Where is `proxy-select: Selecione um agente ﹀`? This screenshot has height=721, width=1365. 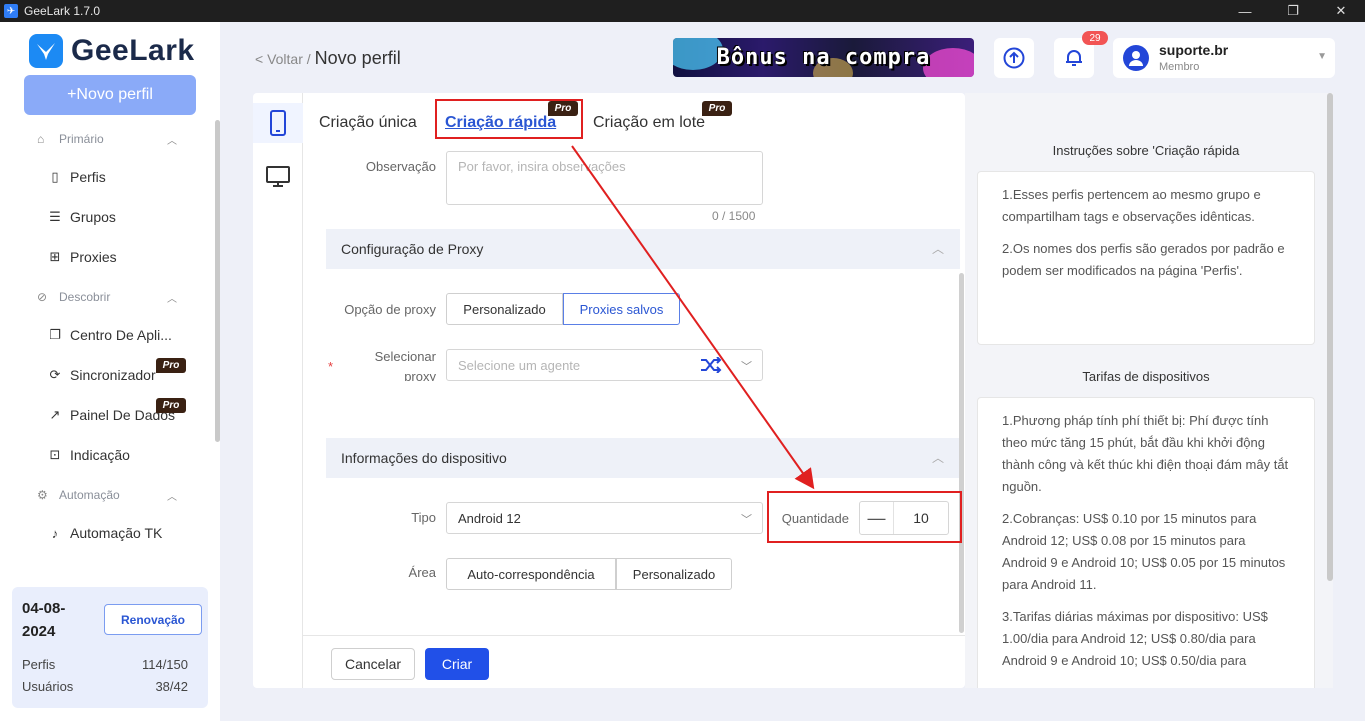
proxy-select: Selecione um agente ﹀ is located at coordinates (604, 365).